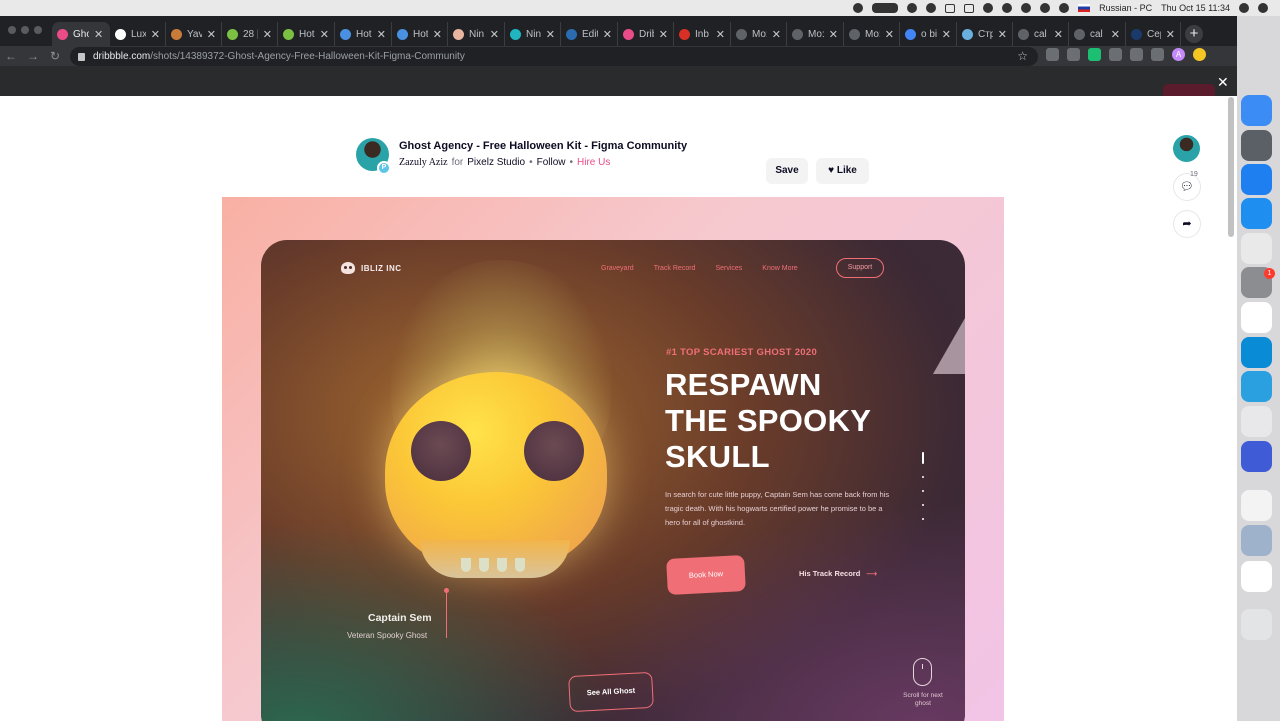  I want to click on safari-icon, so click(1256, 179).